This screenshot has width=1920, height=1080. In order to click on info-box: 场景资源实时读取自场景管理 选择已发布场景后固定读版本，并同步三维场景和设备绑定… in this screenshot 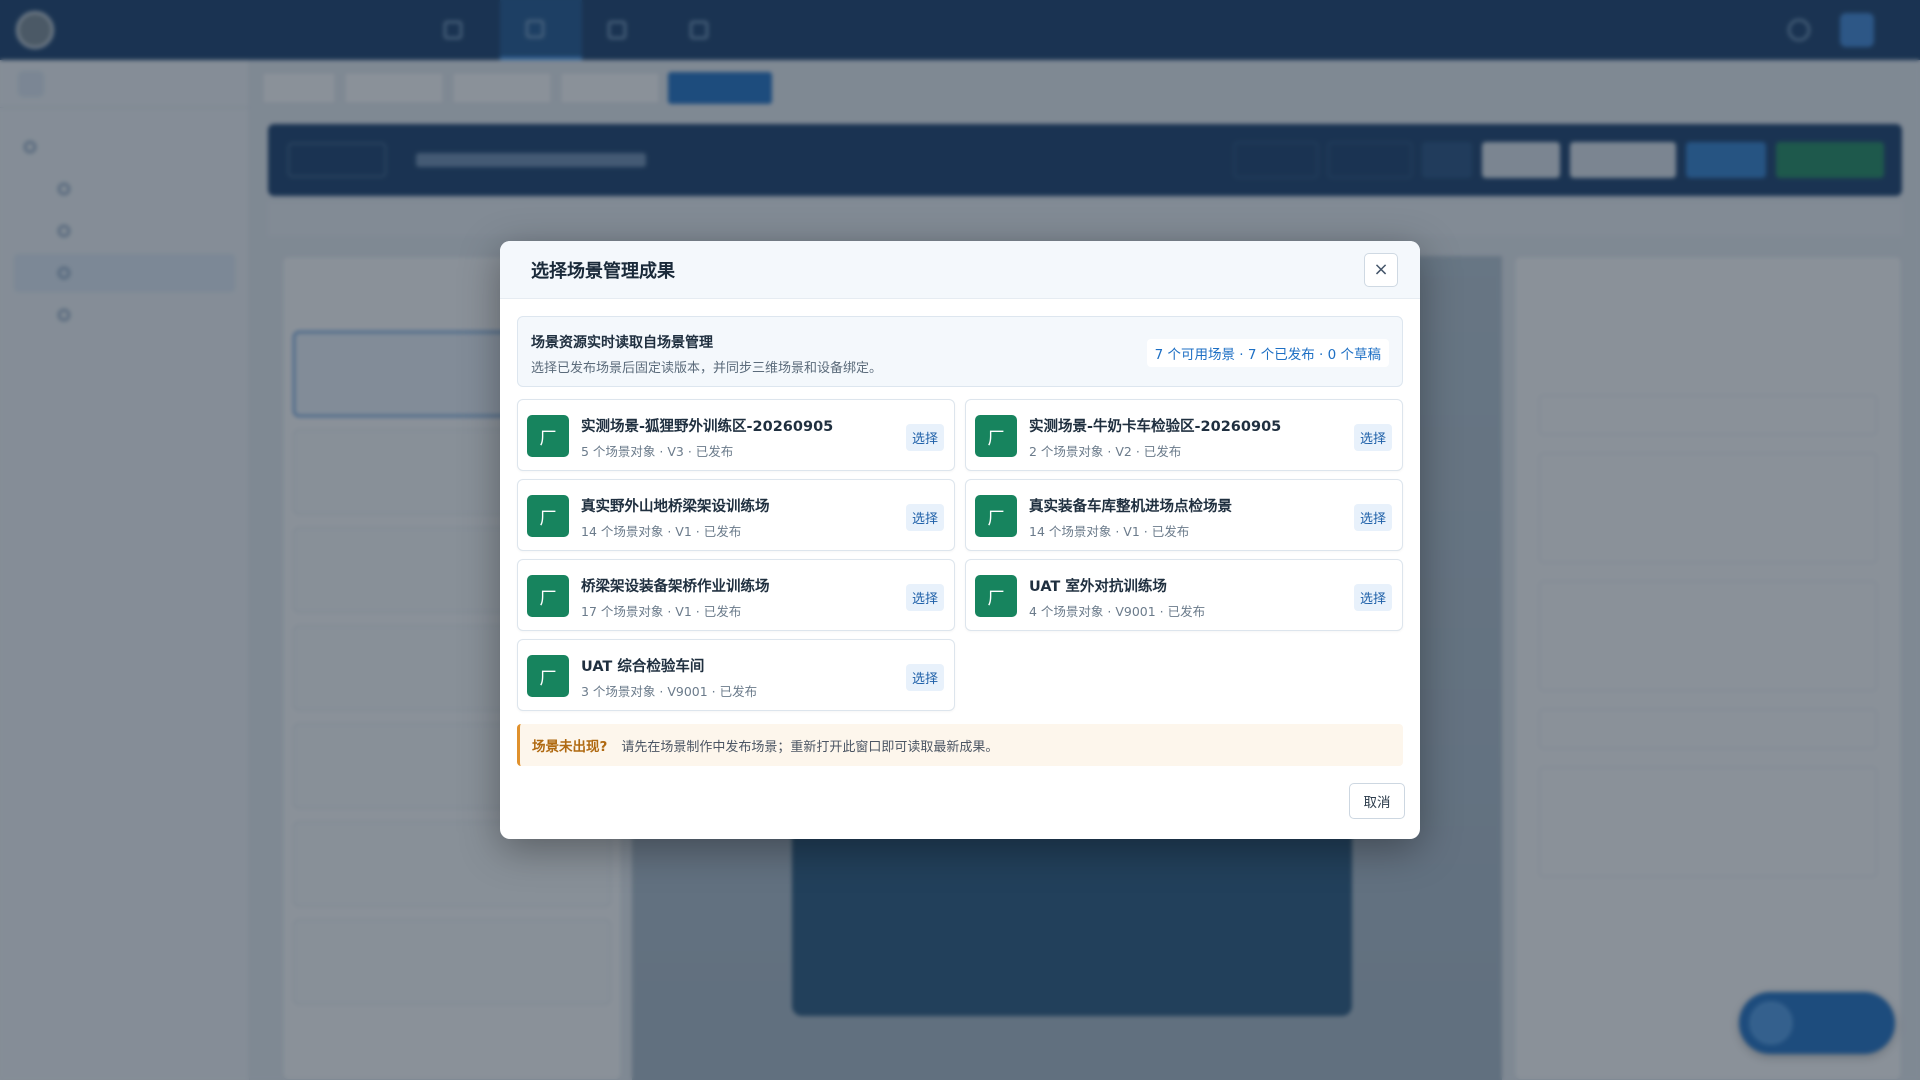, I will do `click(960, 351)`.